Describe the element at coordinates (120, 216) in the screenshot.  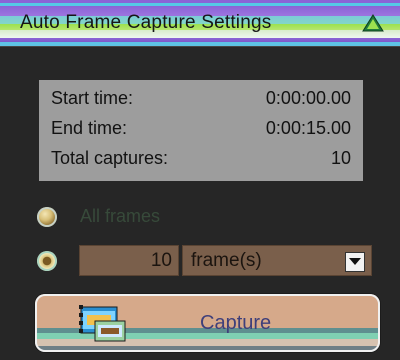
I see `all-frames-label: All frames` at that location.